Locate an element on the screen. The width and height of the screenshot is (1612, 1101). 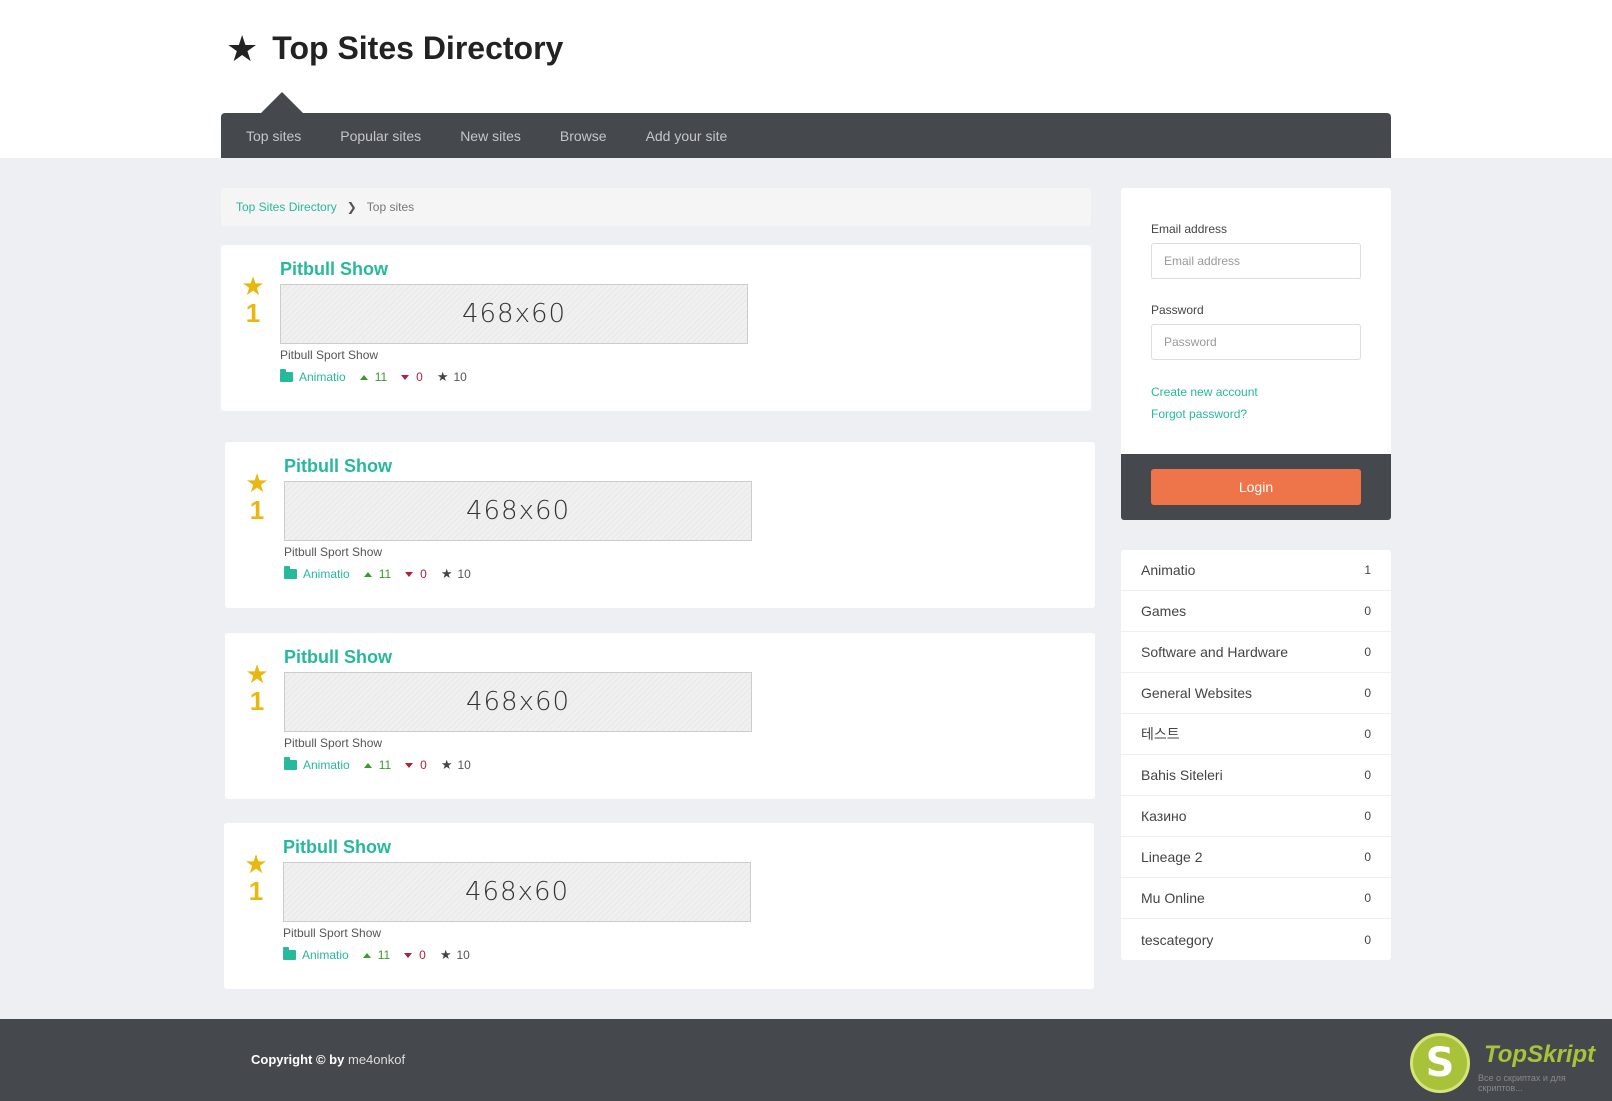
nav-item-new-sites: New sites is located at coordinates (490, 136).